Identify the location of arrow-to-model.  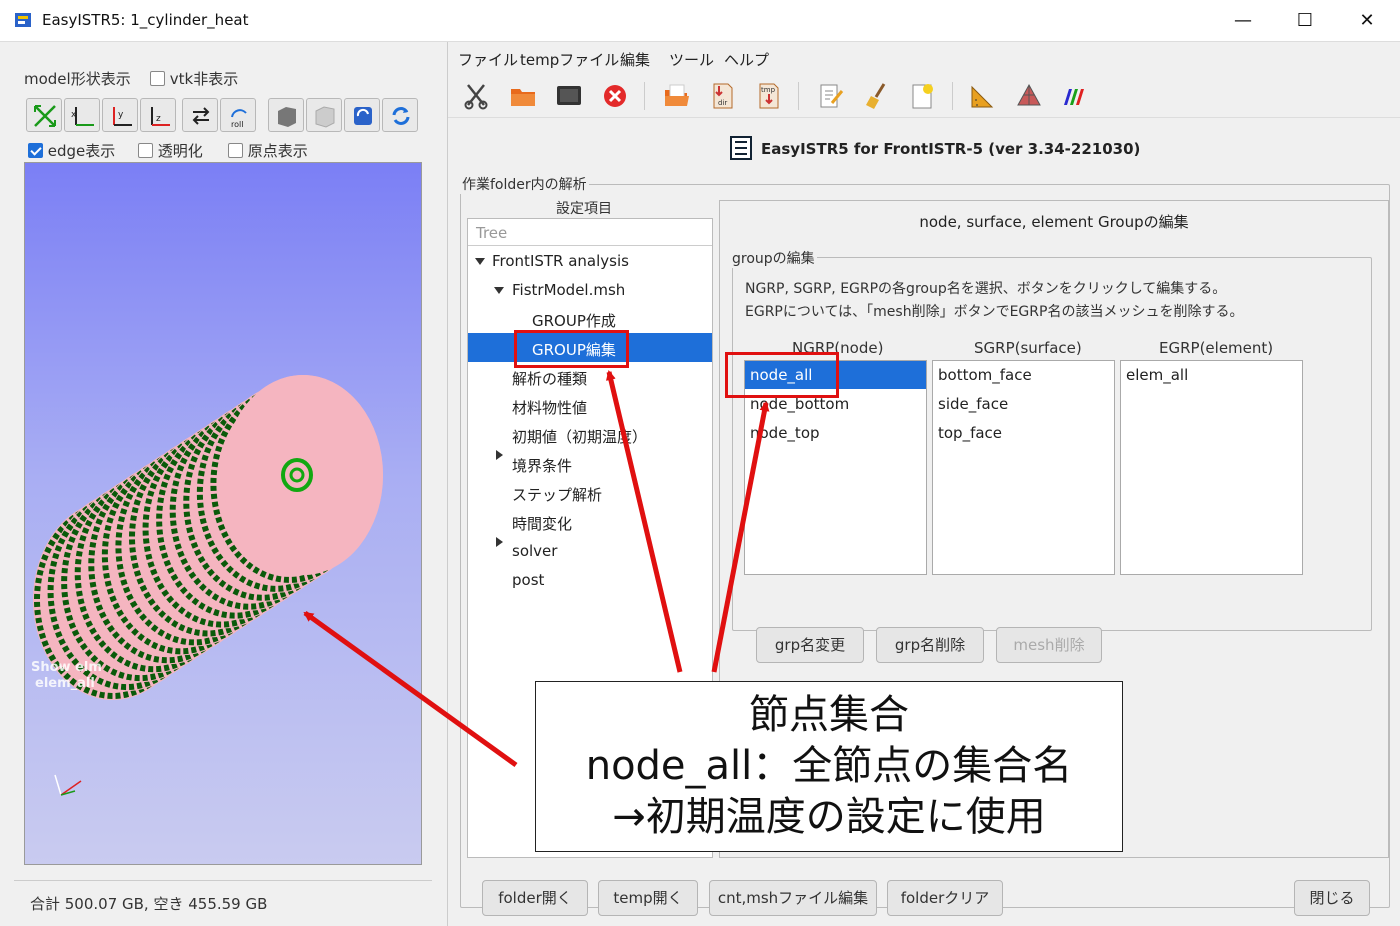
(410, 689).